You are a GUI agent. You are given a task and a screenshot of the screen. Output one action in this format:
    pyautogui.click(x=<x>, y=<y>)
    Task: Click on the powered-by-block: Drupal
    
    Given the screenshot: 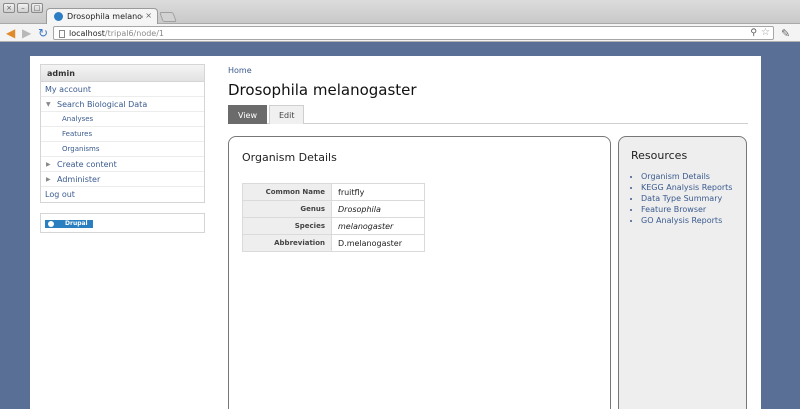 What is the action you would take?
    pyautogui.click(x=122, y=223)
    